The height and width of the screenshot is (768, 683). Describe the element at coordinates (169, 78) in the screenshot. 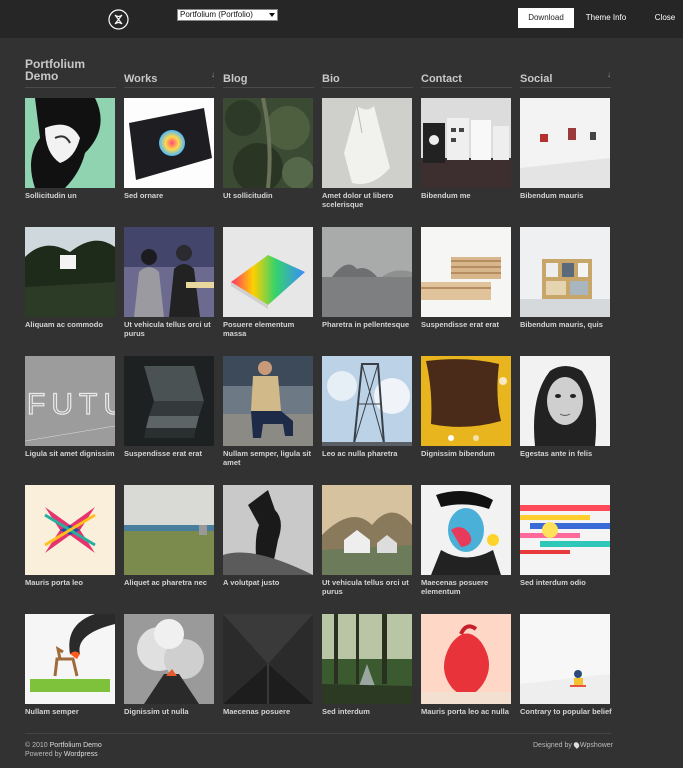

I see `nav-item-works: Works ↓` at that location.